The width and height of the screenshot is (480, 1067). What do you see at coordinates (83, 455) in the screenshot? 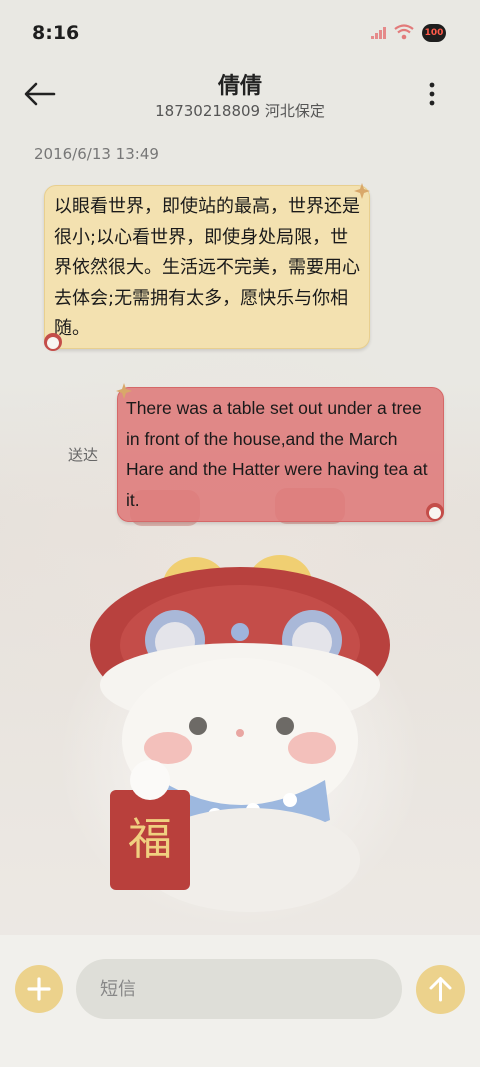
I see `delivery-status: 送达` at bounding box center [83, 455].